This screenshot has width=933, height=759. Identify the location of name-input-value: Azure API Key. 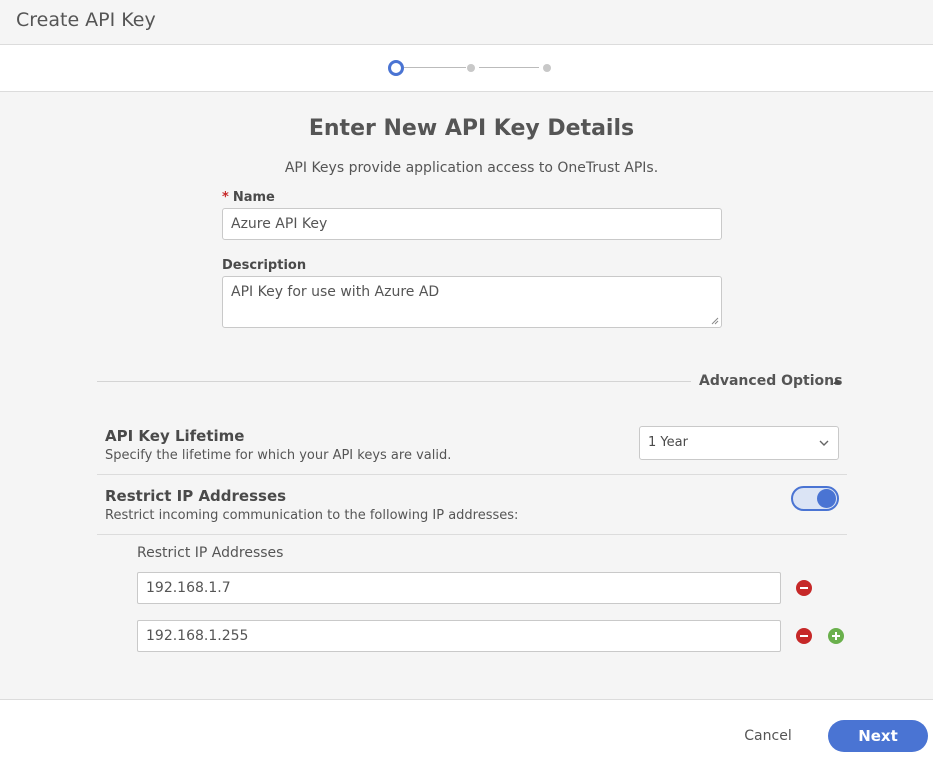
(279, 224).